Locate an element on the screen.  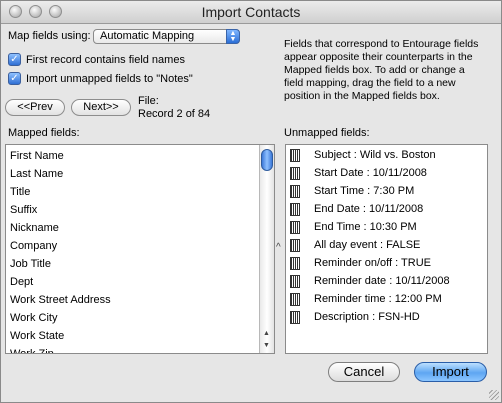
import-unmapped-label: Import unmapped fields to "Notes" is located at coordinates (109, 79).